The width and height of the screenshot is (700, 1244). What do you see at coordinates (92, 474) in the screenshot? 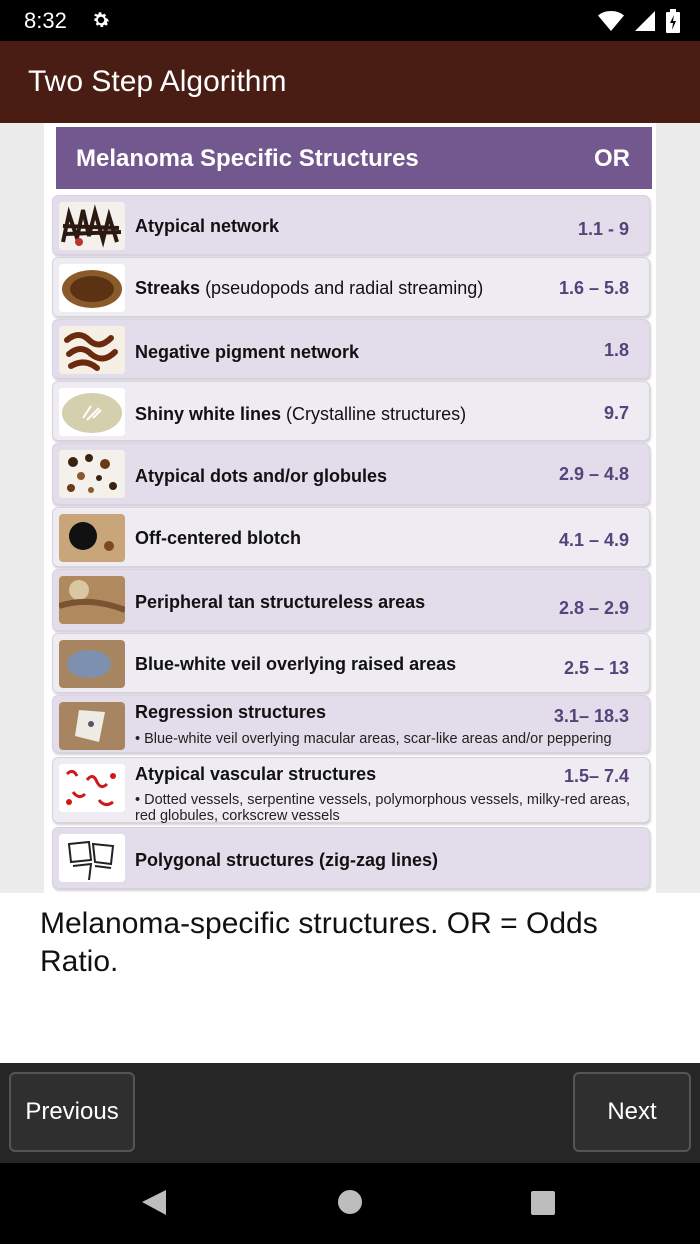
I see `atypical-dots-globules-thumbnail` at bounding box center [92, 474].